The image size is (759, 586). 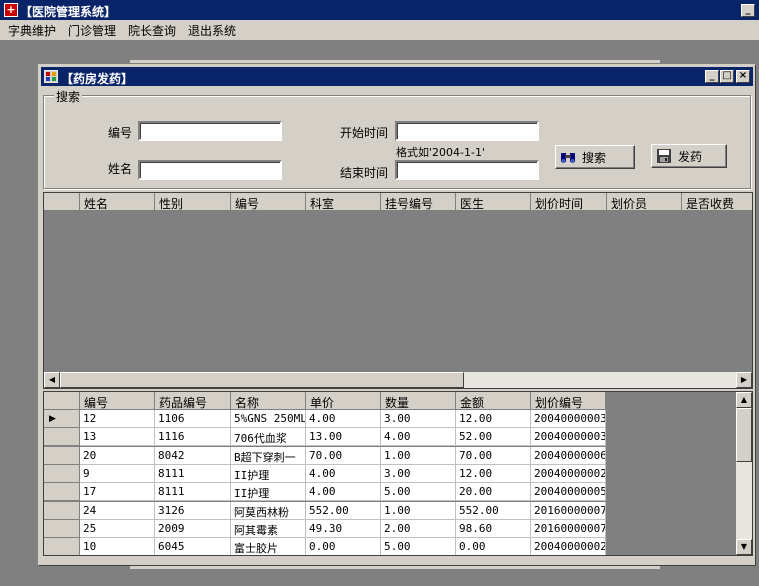 What do you see at coordinates (193, 528) in the screenshot?
I see `table-cell: 2009` at bounding box center [193, 528].